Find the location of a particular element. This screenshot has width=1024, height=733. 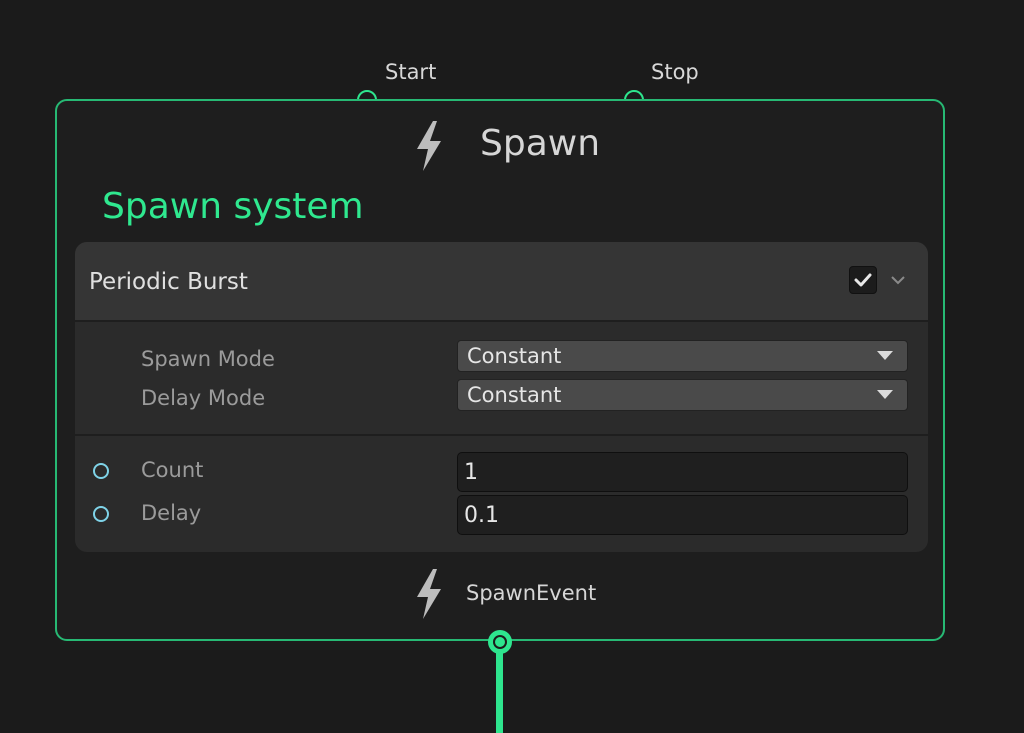

spawn-event-output-port is located at coordinates (500, 642).